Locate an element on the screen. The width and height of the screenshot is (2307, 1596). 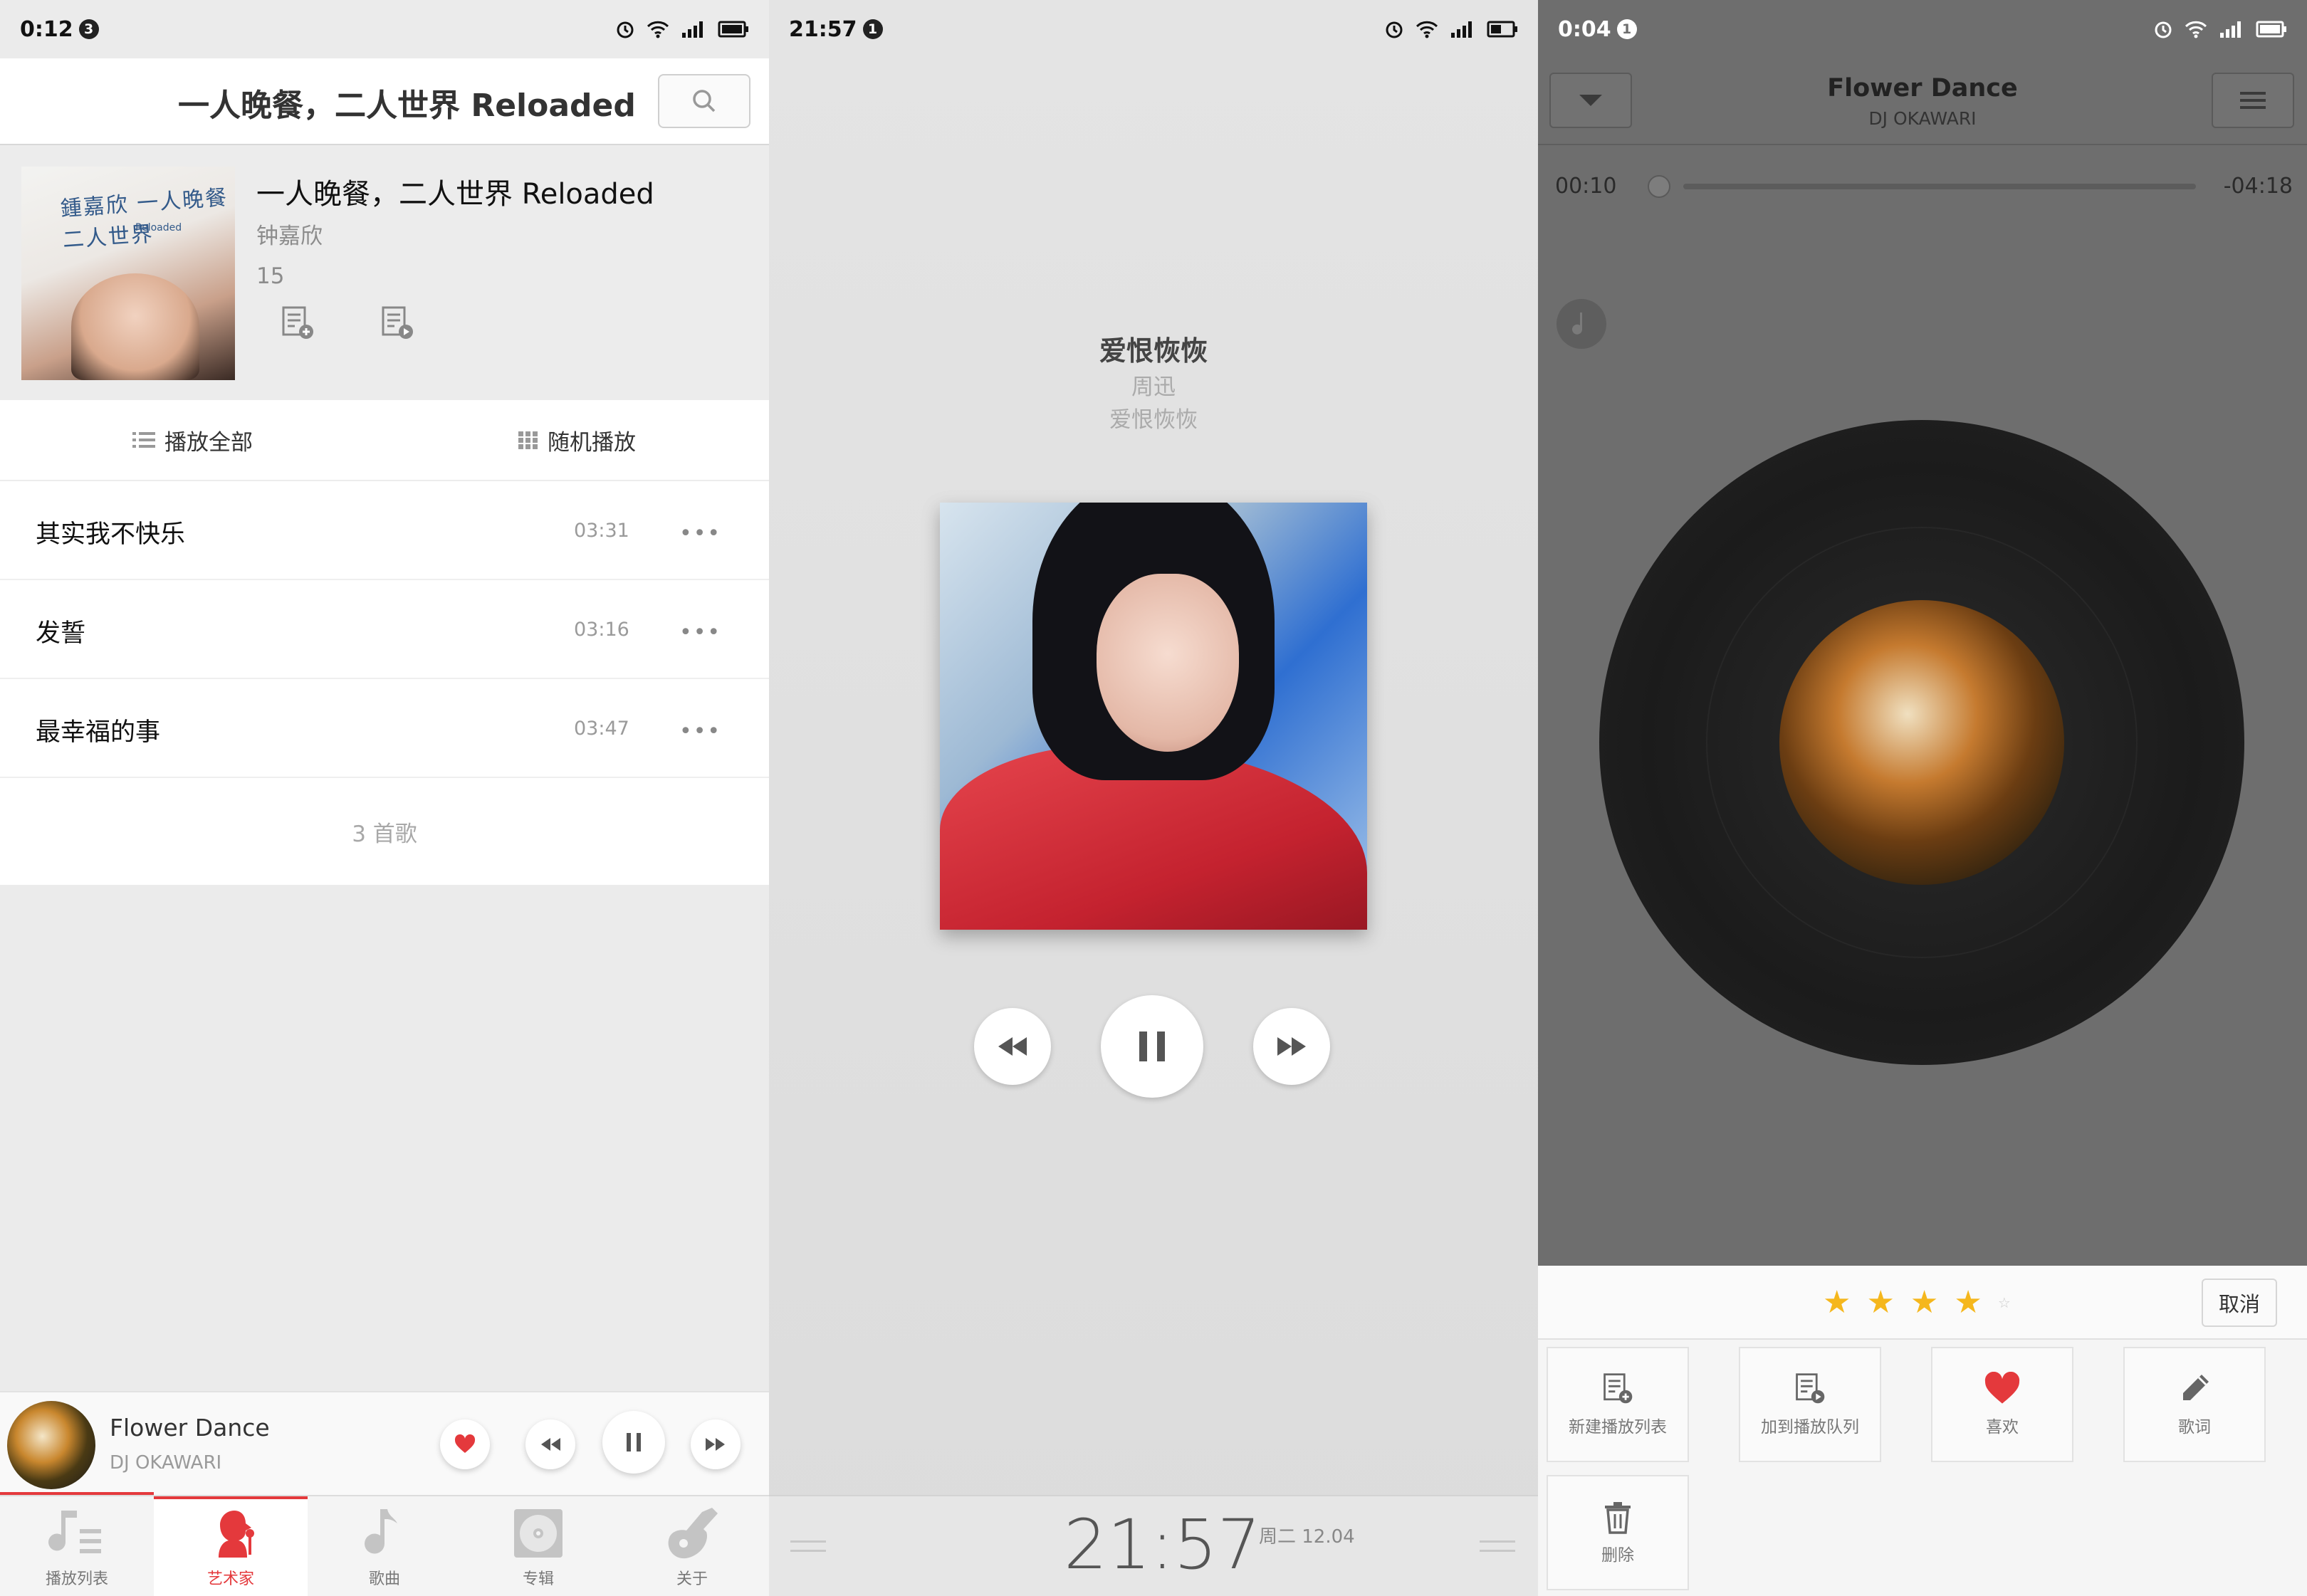
like-action: 喜欢 is located at coordinates (2002, 1404).